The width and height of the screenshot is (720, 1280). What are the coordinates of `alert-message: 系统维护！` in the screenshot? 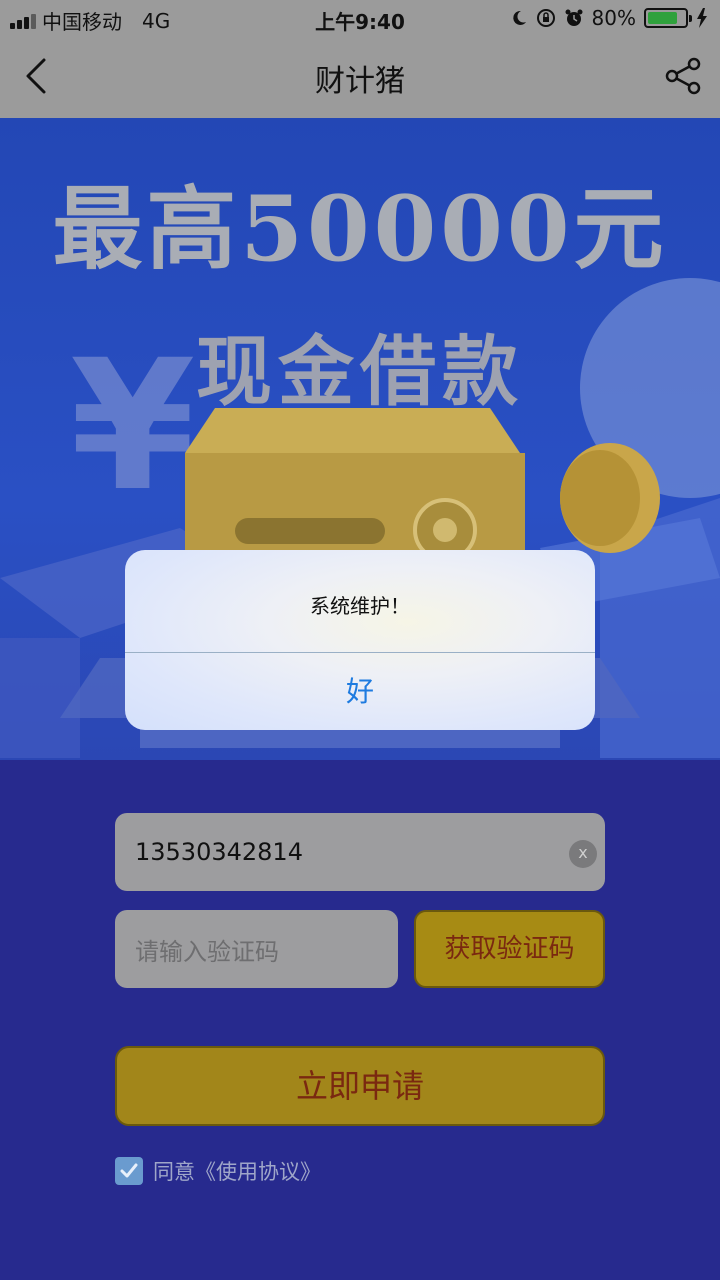 It's located at (360, 606).